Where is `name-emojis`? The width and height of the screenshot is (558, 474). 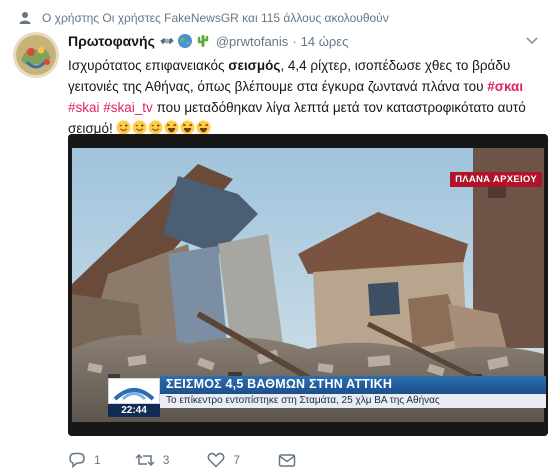
name-emojis is located at coordinates (185, 41).